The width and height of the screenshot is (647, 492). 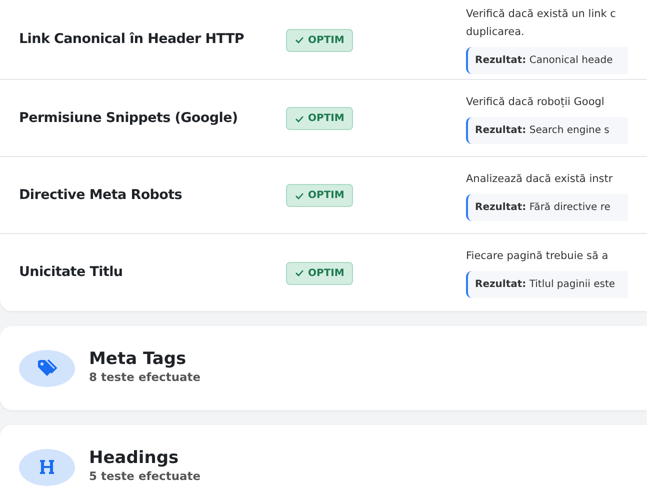 I want to click on result-text: Rezultat: Fără directive re, so click(x=547, y=207).